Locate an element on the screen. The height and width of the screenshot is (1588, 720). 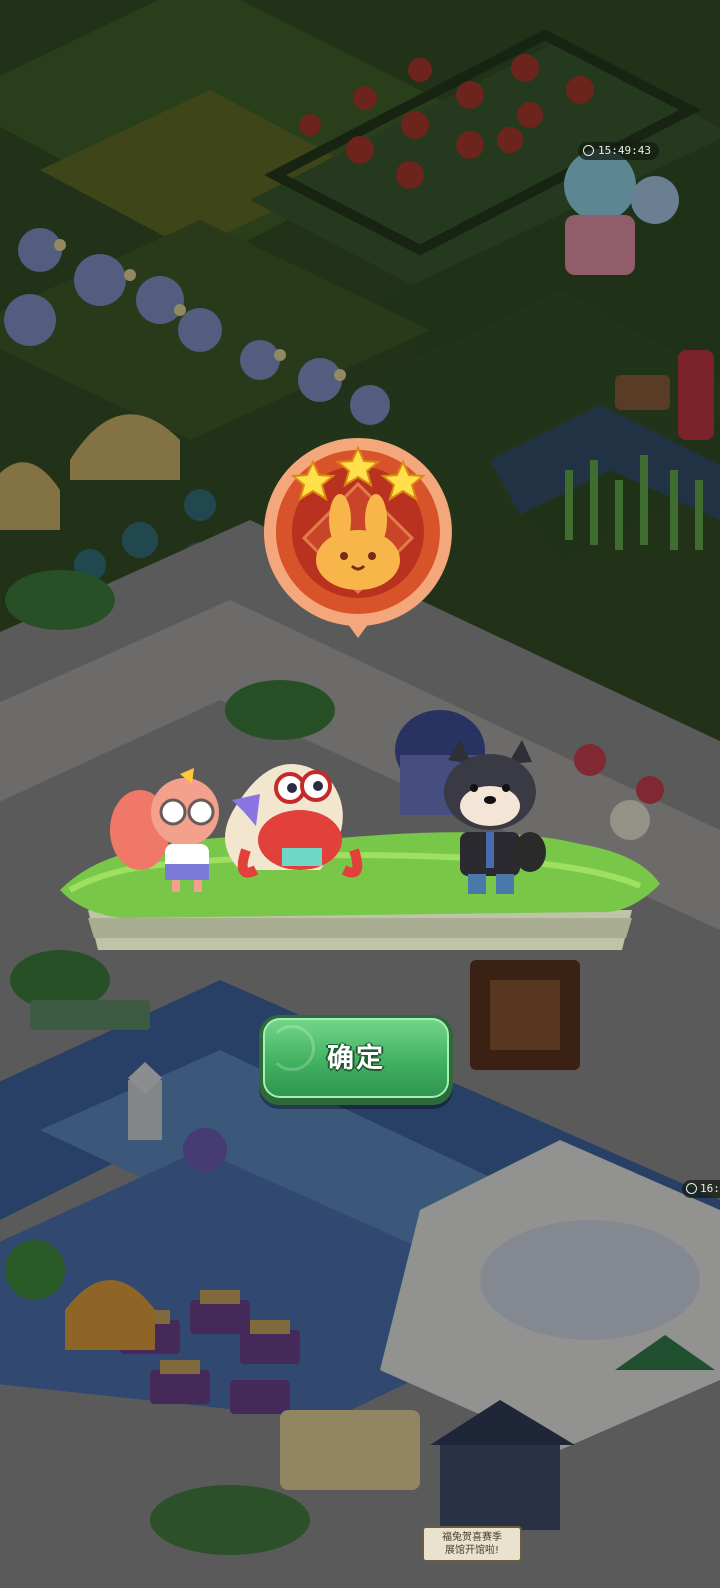
confirm-button-label: 确定 is located at coordinates (356, 1058).